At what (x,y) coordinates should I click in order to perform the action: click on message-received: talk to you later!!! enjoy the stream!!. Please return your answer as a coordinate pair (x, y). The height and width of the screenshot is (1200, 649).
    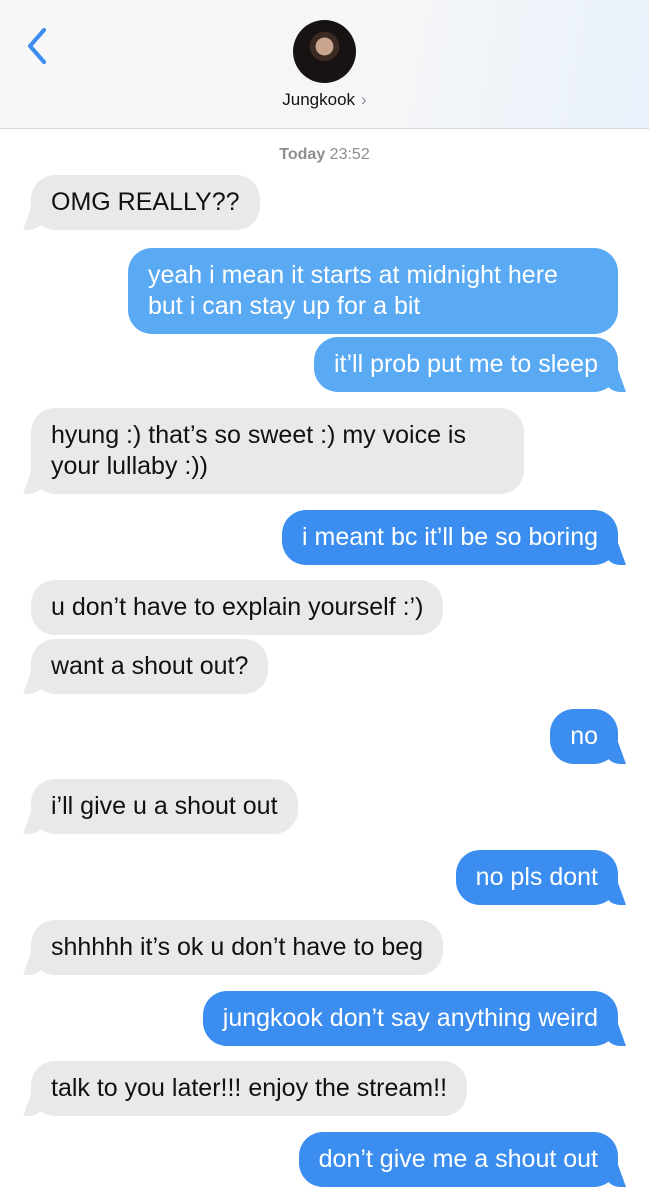
    Looking at the image, I should click on (249, 1088).